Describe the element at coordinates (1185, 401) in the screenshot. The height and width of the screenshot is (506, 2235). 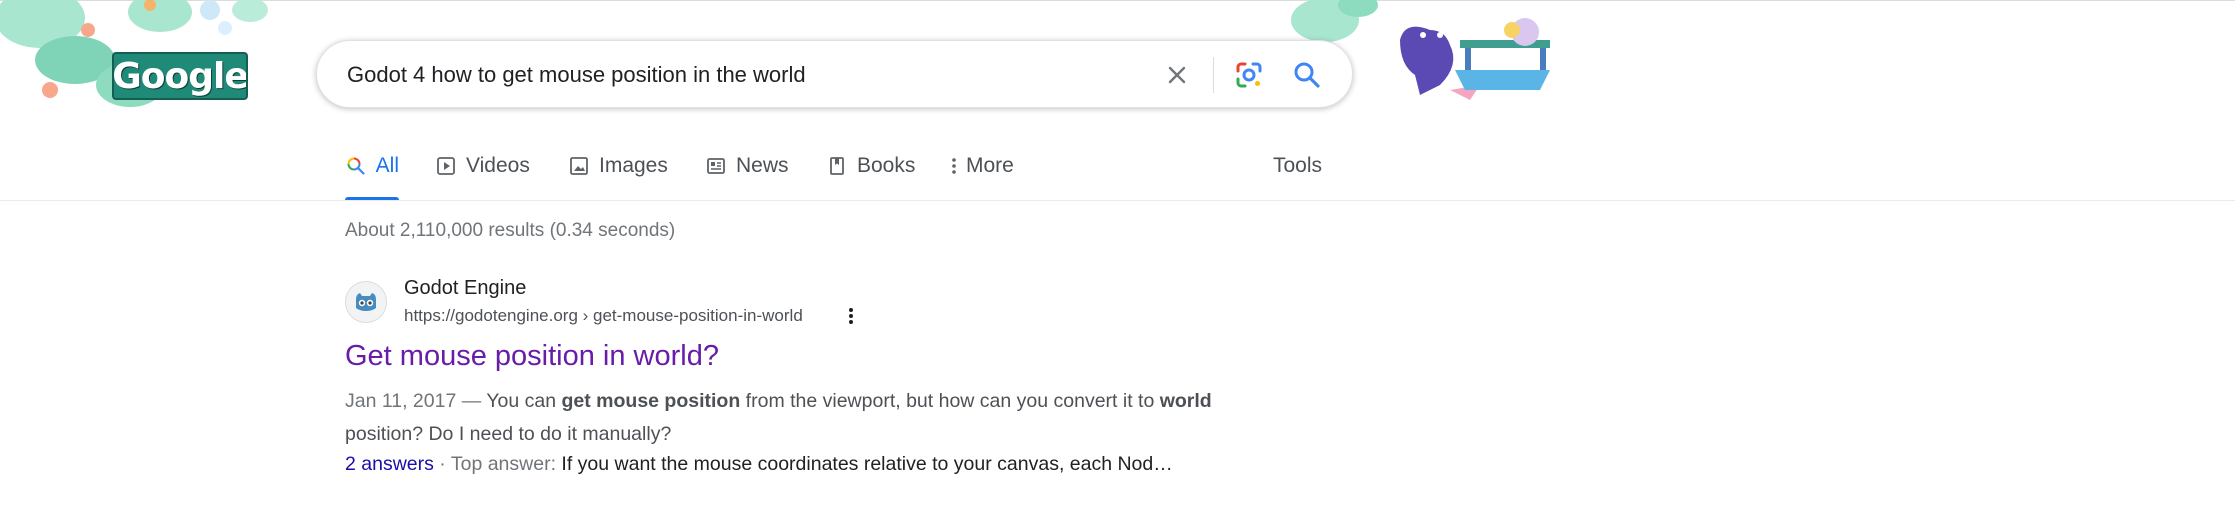
I see `snippet-highlight: world` at that location.